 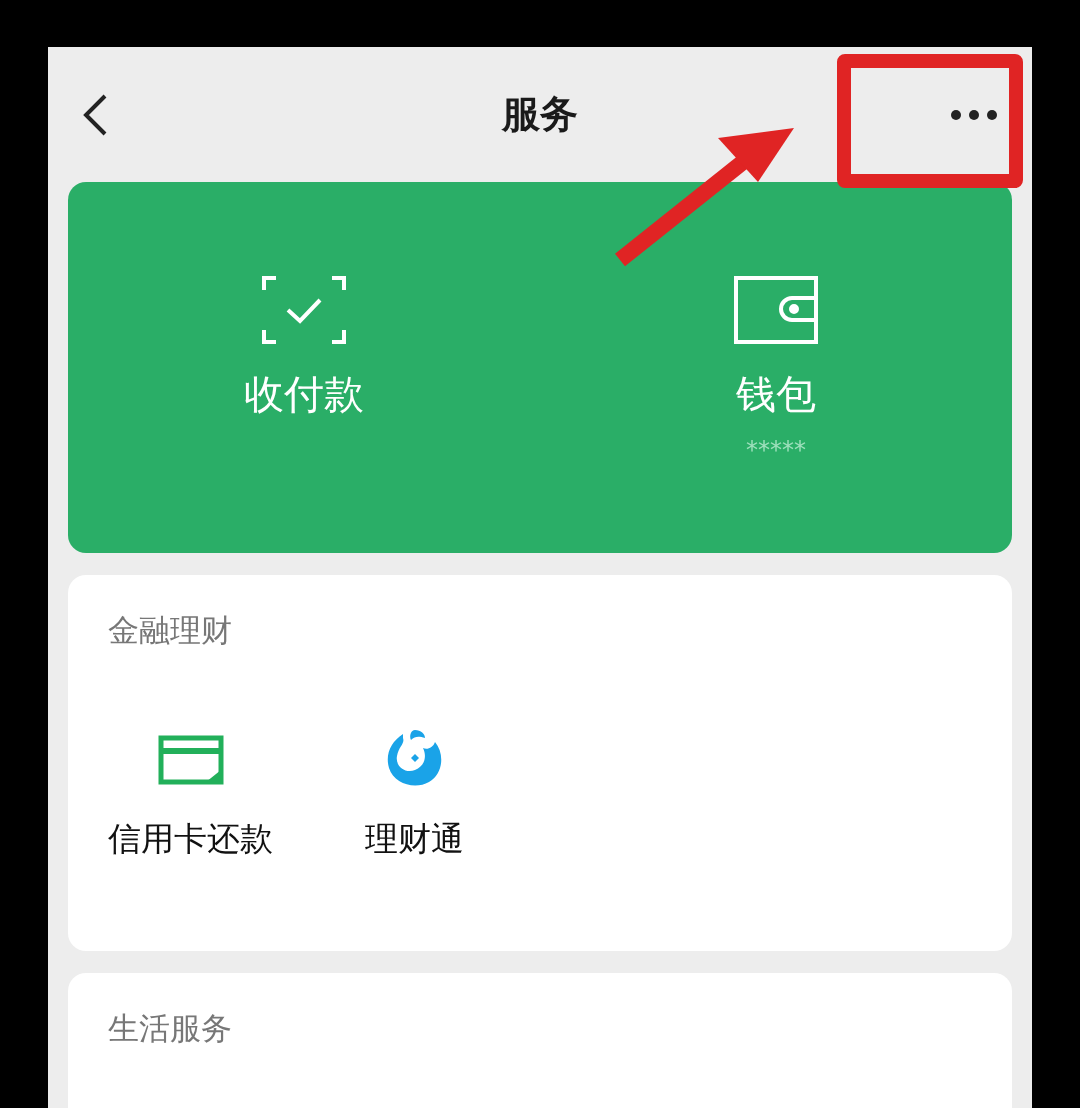 What do you see at coordinates (190, 760) in the screenshot?
I see `card-icon` at bounding box center [190, 760].